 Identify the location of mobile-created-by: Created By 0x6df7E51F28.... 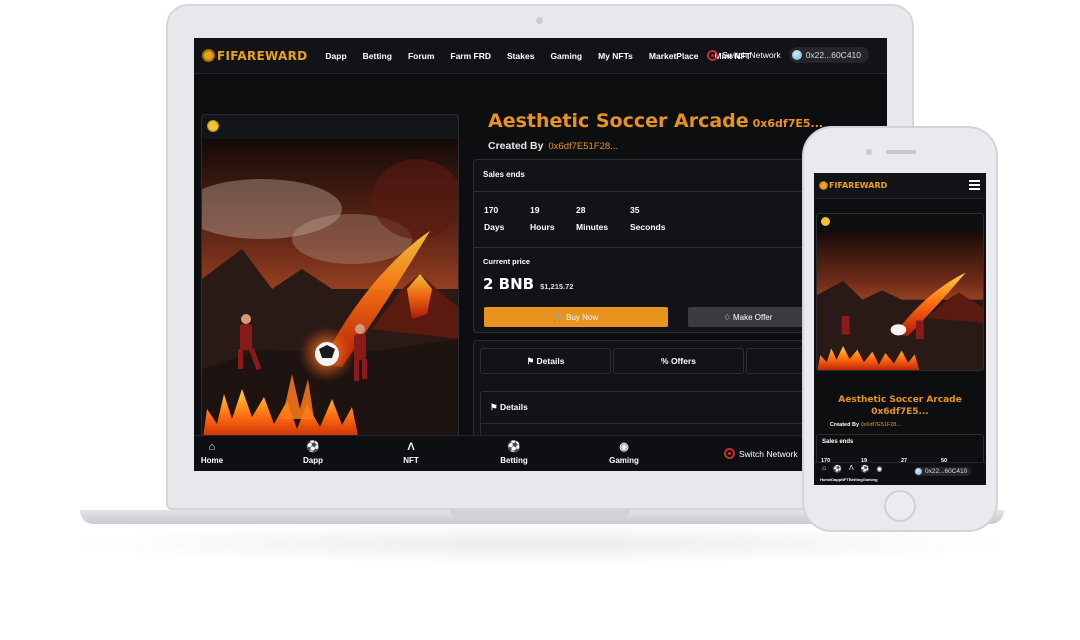
(865, 425).